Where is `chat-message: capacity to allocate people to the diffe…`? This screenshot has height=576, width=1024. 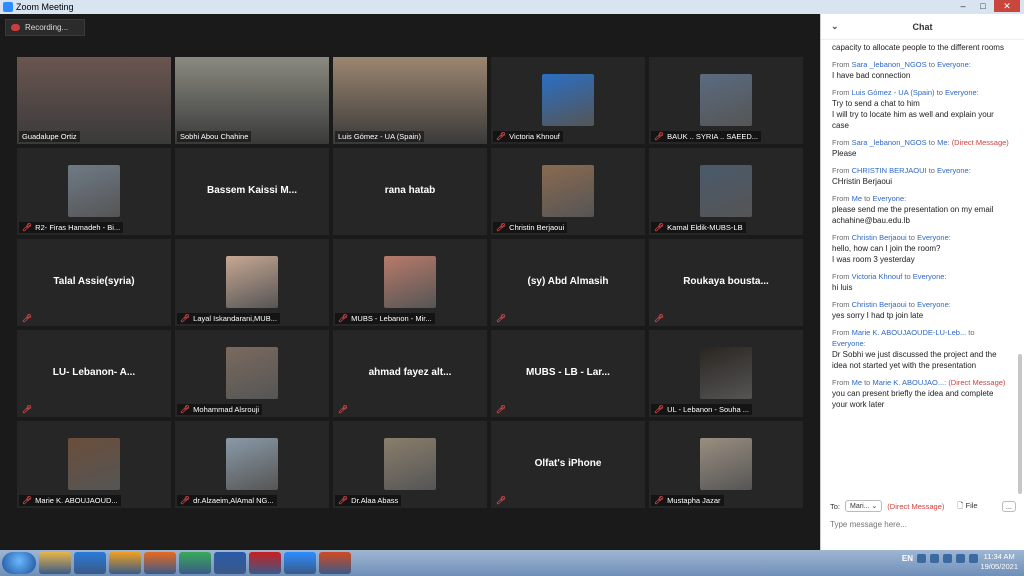 chat-message: capacity to allocate people to the diffe… is located at coordinates (920, 47).